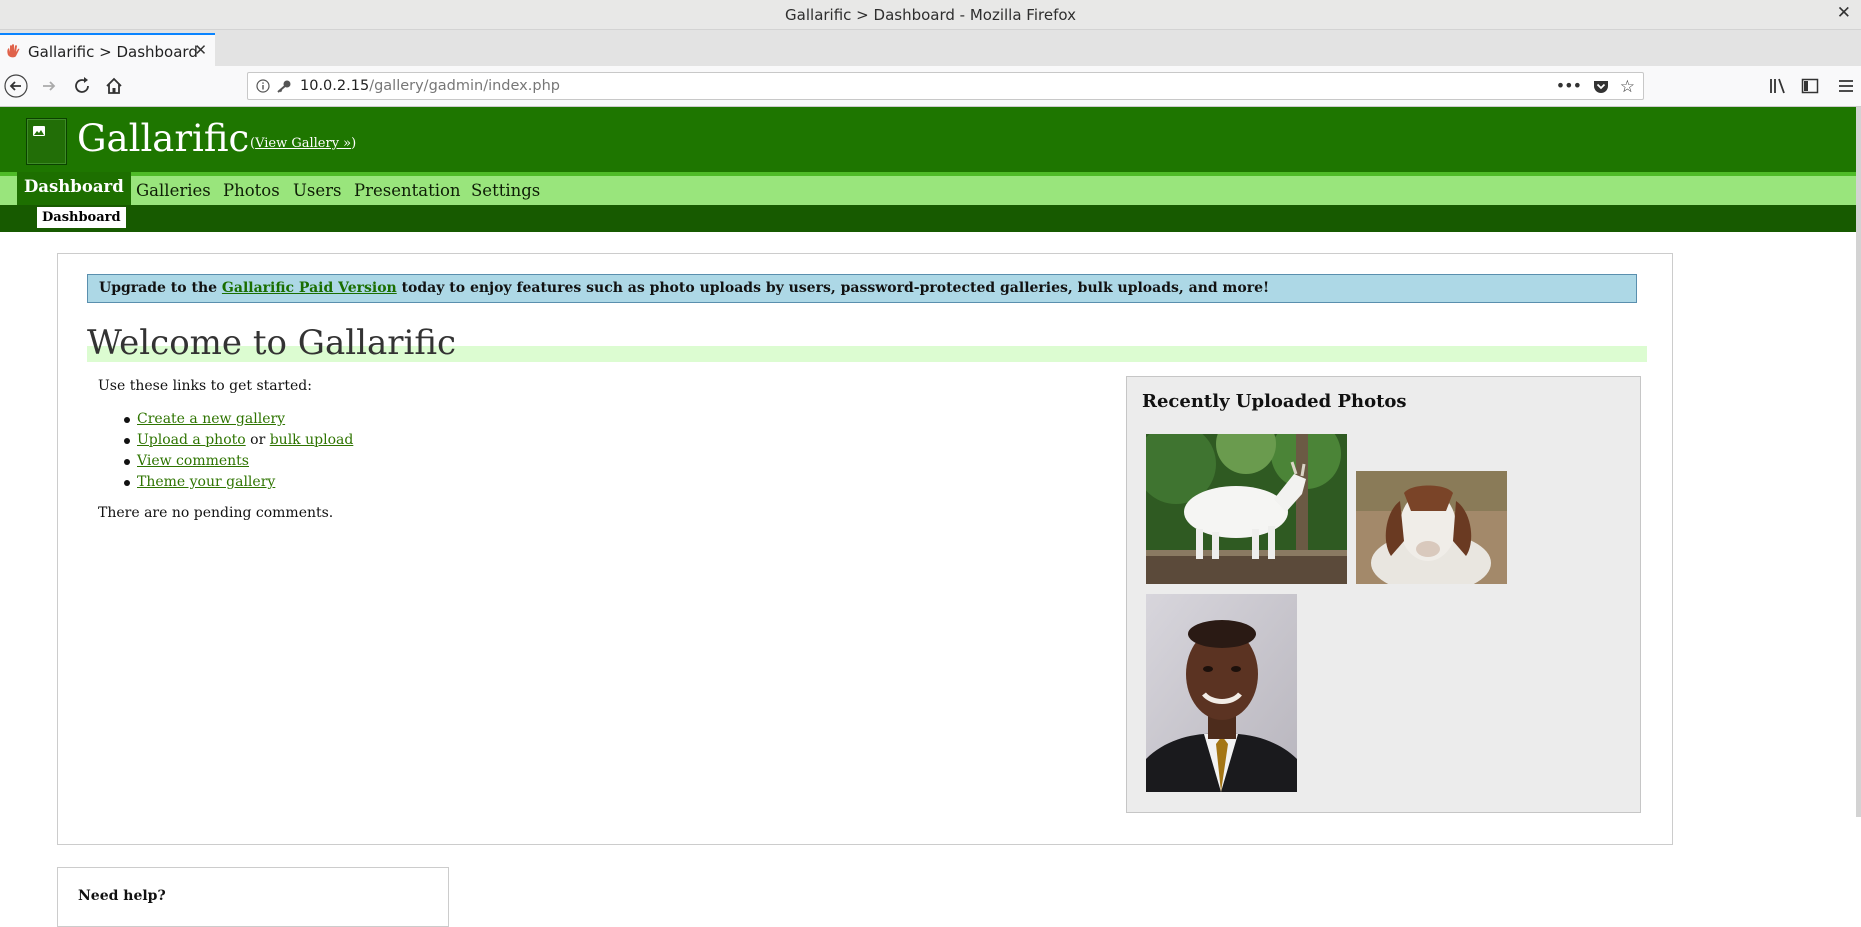  Describe the element at coordinates (251, 190) in the screenshot. I see `menu-item-photos: Photos` at that location.